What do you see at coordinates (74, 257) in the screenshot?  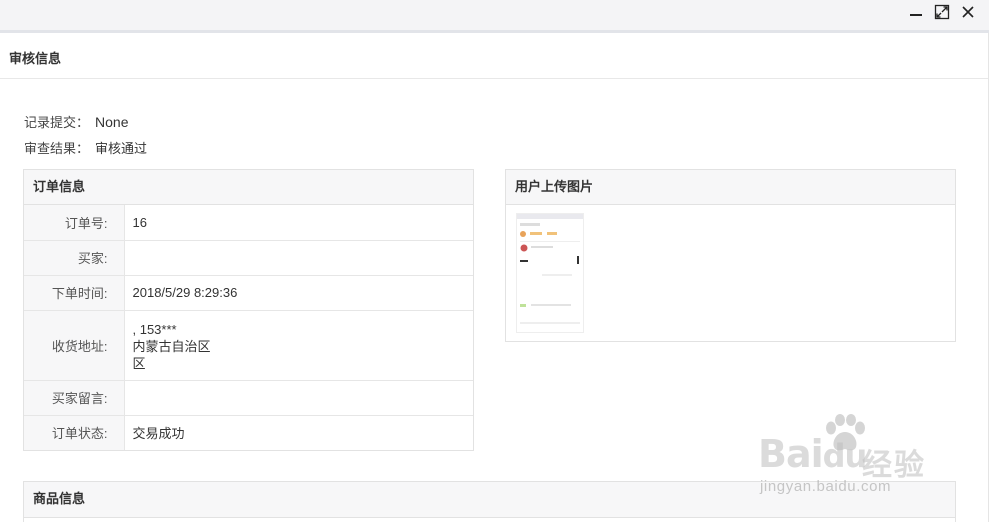 I see `buyer-label: 买家:` at bounding box center [74, 257].